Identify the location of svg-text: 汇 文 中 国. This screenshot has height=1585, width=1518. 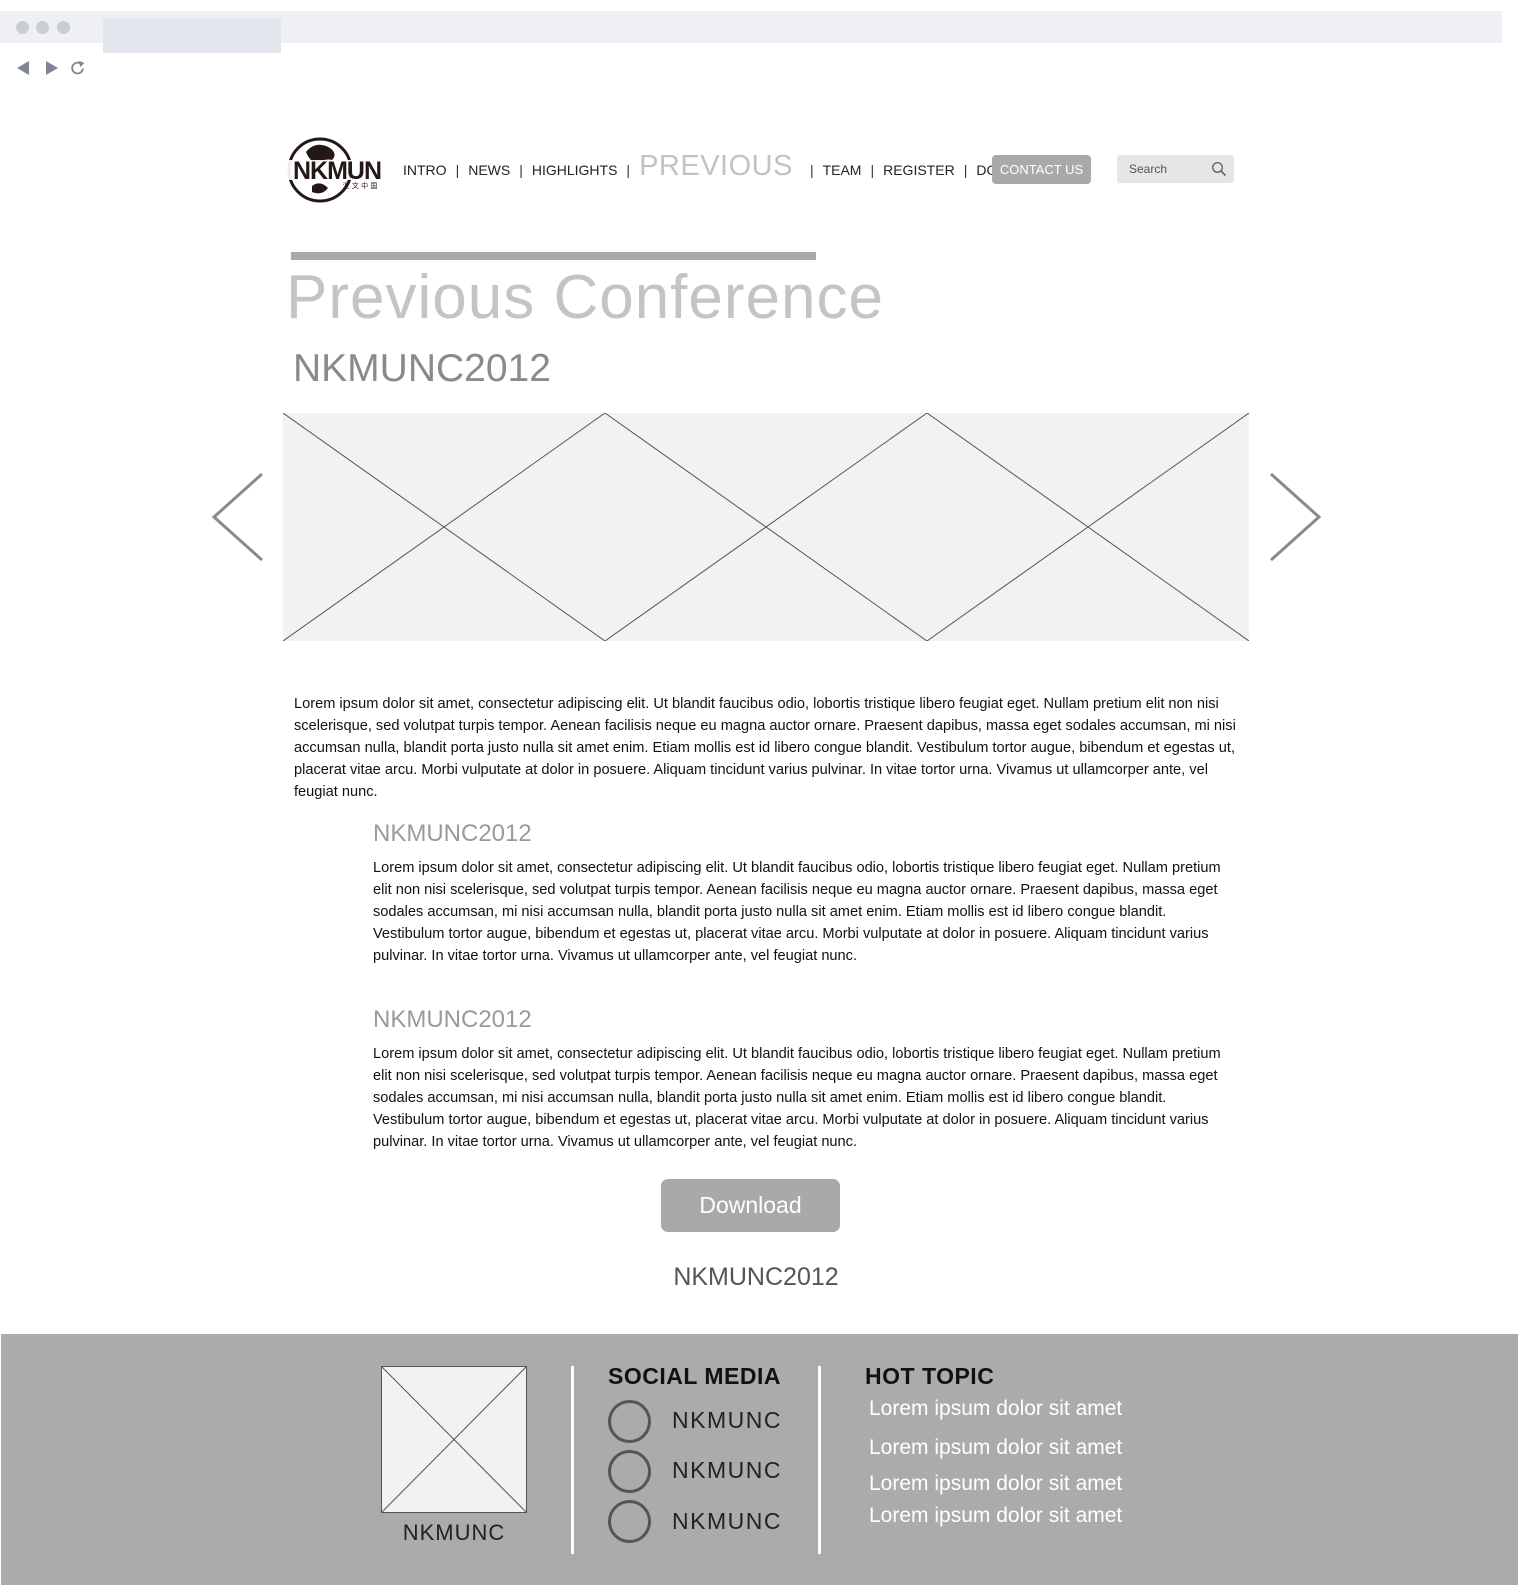
(360, 185).